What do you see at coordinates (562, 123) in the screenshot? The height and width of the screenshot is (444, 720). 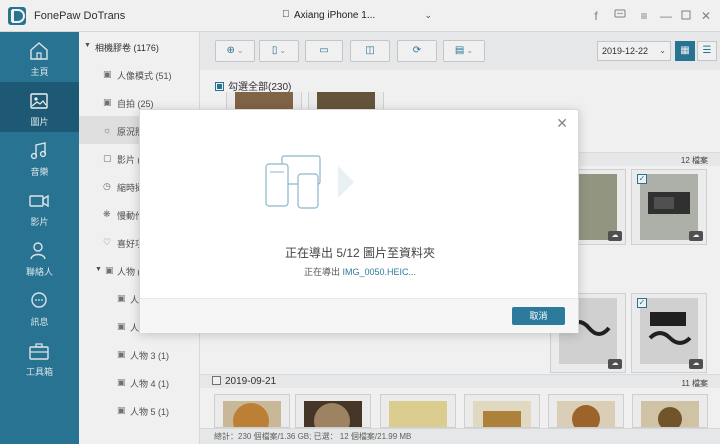 I see `close-icon: ✕` at bounding box center [562, 123].